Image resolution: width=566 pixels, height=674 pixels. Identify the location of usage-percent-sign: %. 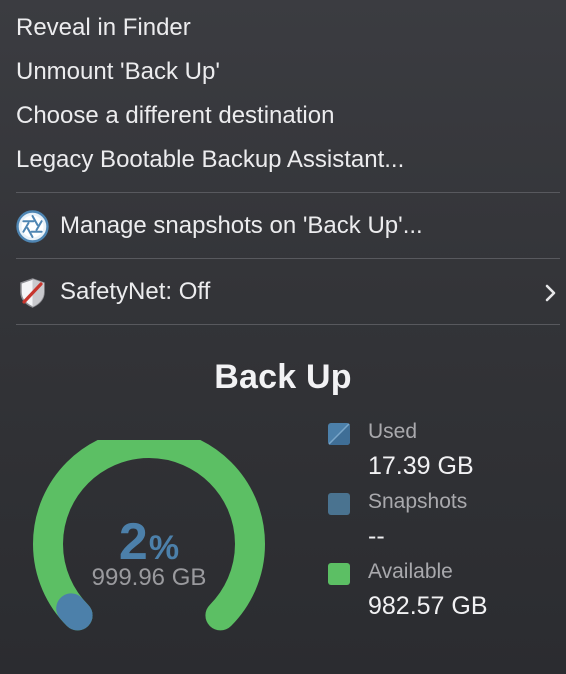
(164, 548).